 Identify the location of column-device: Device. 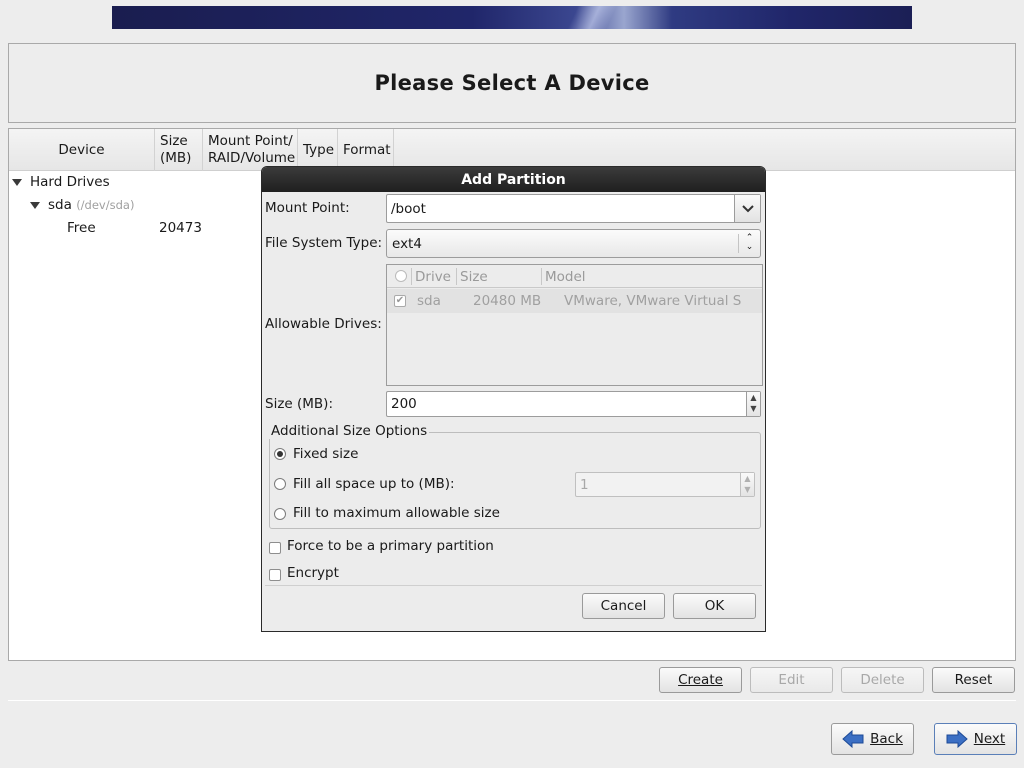
(82, 150).